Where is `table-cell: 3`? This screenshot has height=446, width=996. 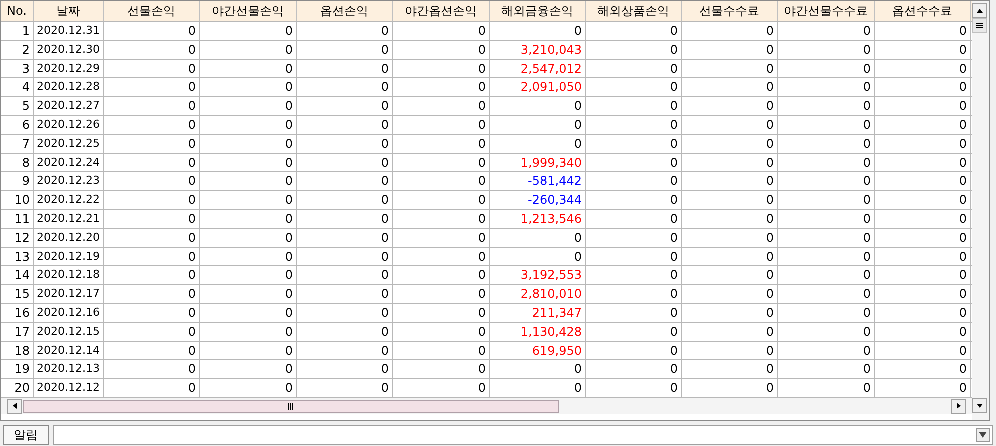
table-cell: 3 is located at coordinates (17, 69).